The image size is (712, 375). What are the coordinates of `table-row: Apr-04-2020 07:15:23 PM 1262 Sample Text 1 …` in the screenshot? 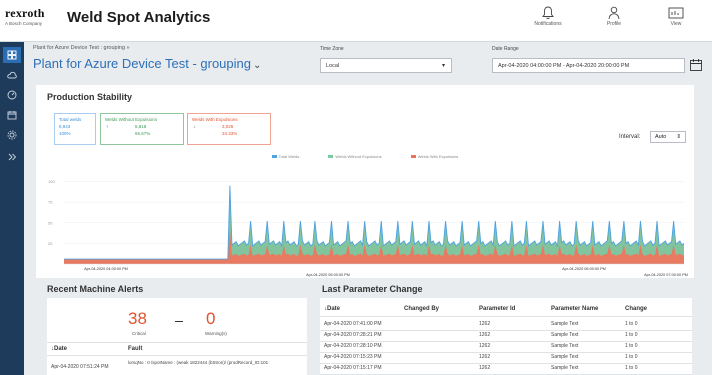 It's located at (506, 359).